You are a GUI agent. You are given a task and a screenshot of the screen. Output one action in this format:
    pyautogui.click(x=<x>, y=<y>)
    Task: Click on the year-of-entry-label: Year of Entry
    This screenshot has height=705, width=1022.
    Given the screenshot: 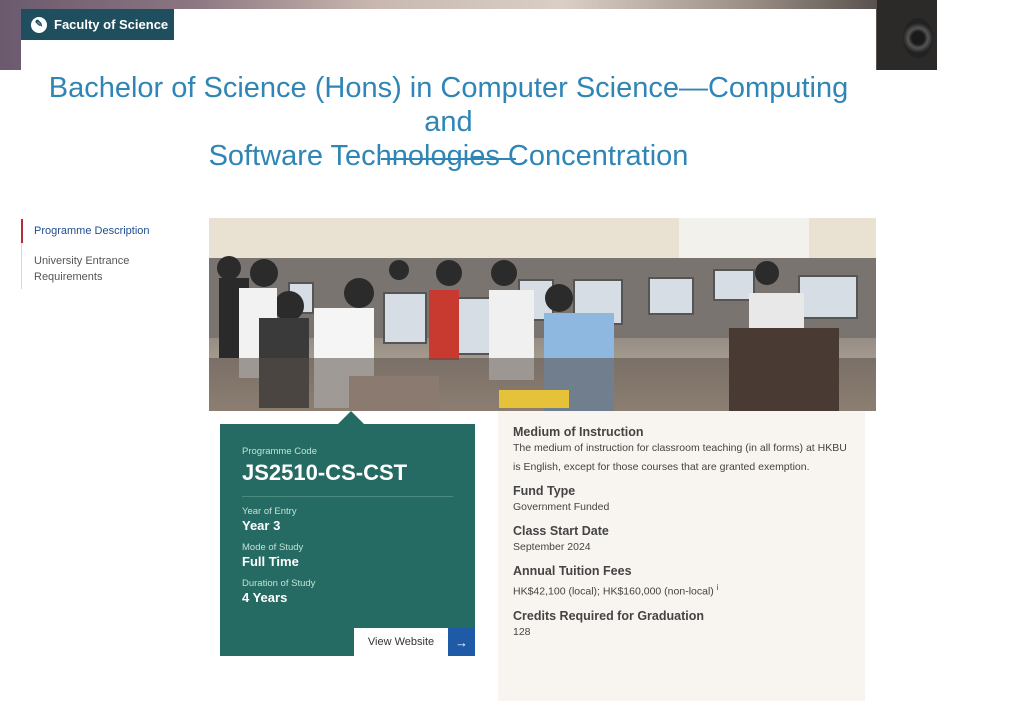 What is the action you would take?
    pyautogui.click(x=269, y=511)
    